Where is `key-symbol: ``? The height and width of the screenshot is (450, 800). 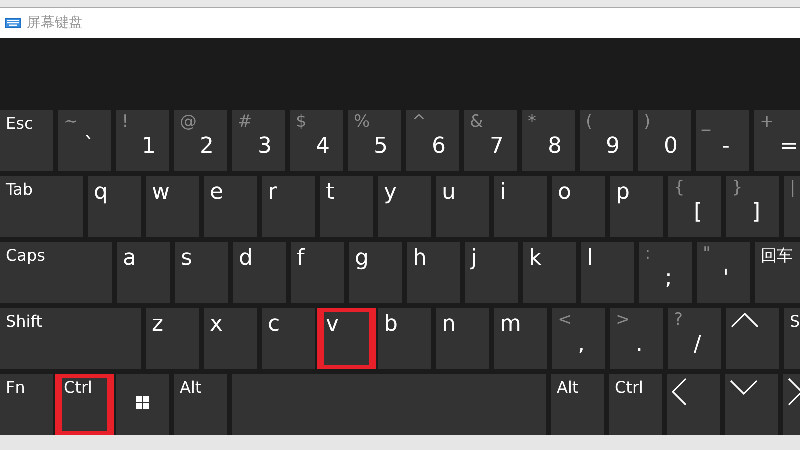
key-symbol: ` is located at coordinates (89, 147).